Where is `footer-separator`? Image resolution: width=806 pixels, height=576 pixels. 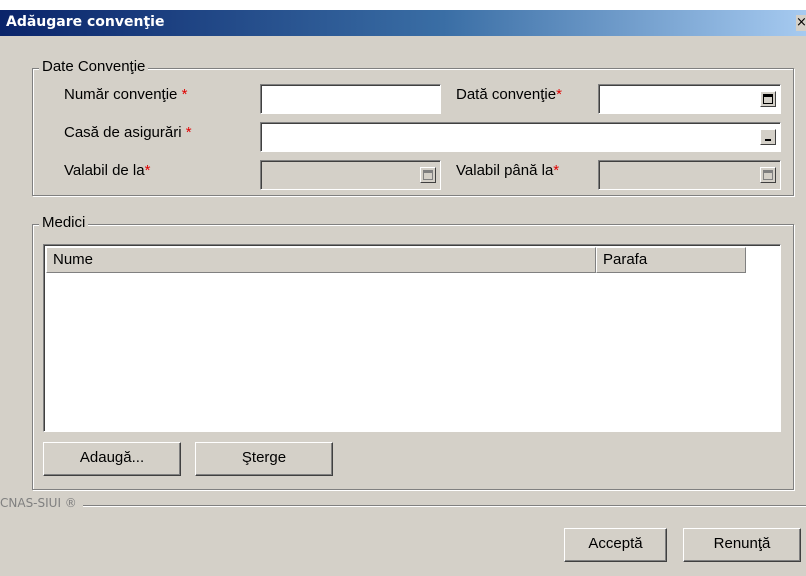
footer-separator is located at coordinates (403, 506).